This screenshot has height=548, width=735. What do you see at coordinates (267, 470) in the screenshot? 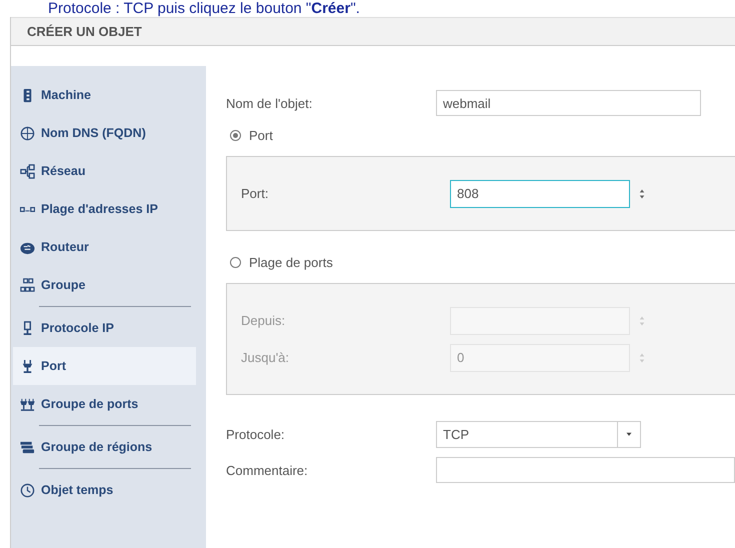
I see `field-label: Commentaire:` at bounding box center [267, 470].